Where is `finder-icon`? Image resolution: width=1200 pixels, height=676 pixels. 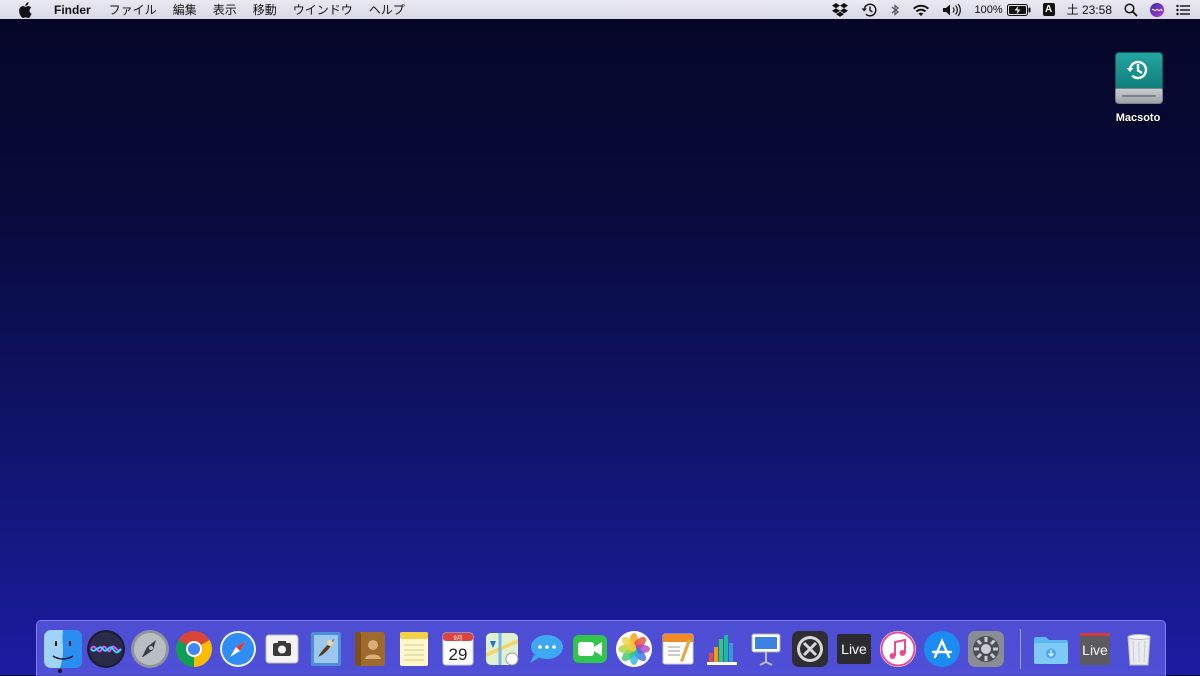
finder-icon is located at coordinates (63, 649).